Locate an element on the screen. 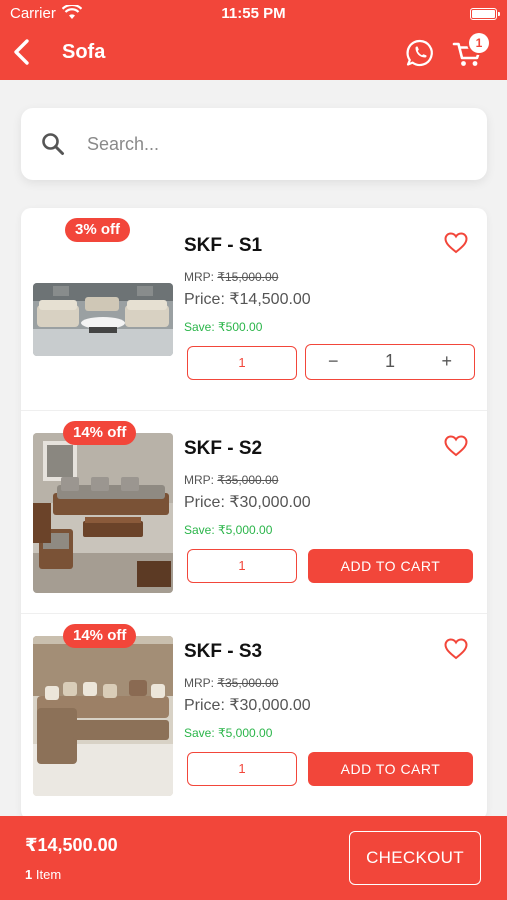 This screenshot has width=507, height=900. clock: 11:55 PM is located at coordinates (253, 13).